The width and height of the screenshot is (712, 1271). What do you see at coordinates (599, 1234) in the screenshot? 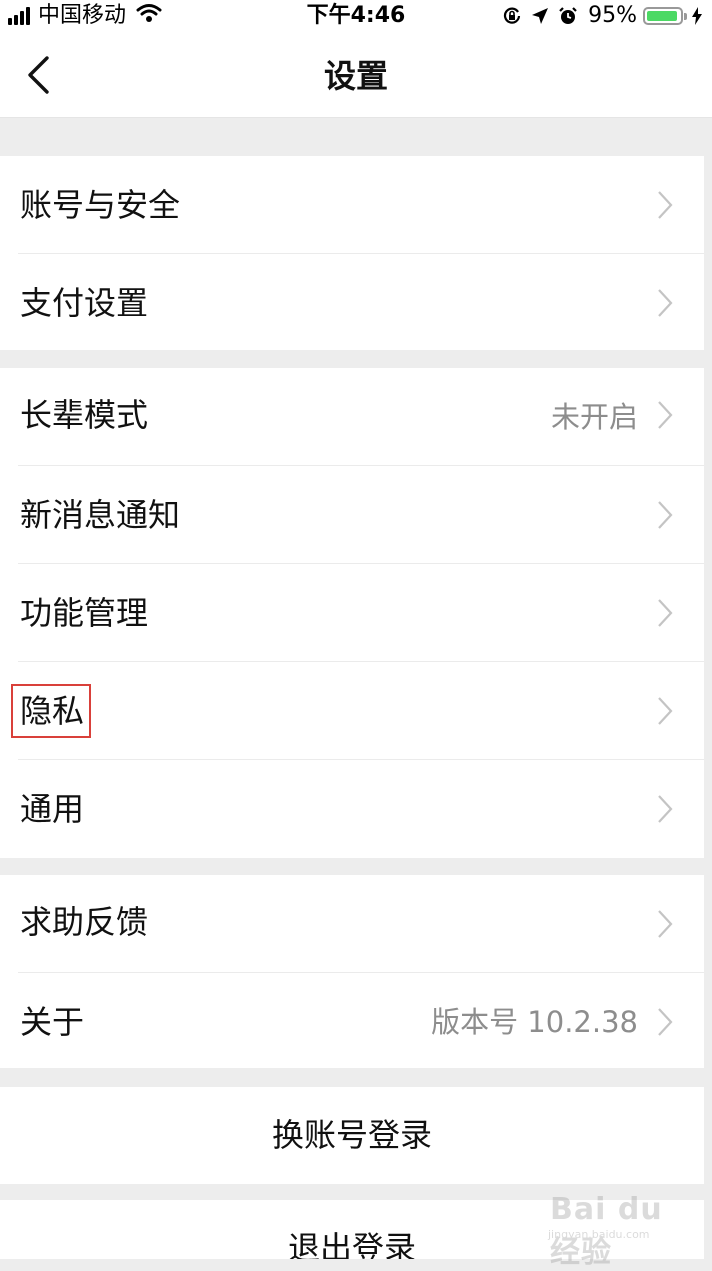
I see `watermark-sub: jingyan.baidu.com` at bounding box center [599, 1234].